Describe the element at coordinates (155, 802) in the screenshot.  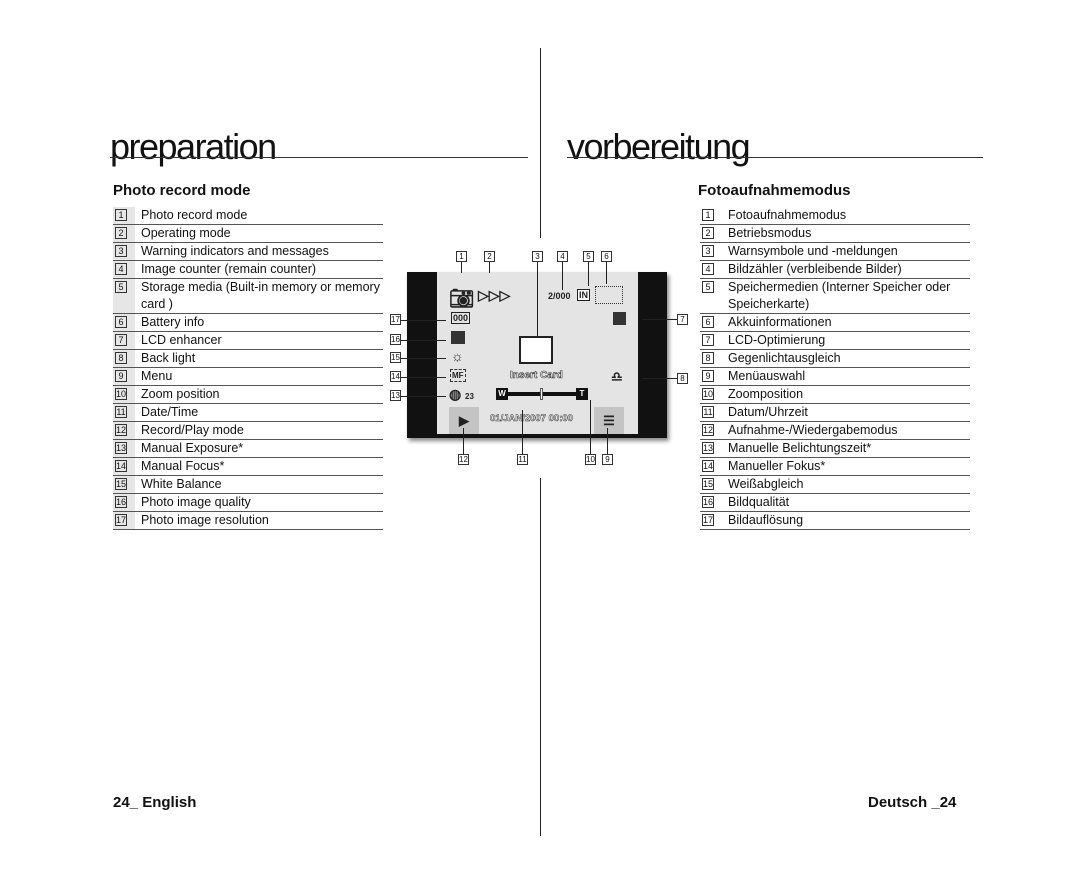
I see `left-page-footer: 24_ English` at that location.